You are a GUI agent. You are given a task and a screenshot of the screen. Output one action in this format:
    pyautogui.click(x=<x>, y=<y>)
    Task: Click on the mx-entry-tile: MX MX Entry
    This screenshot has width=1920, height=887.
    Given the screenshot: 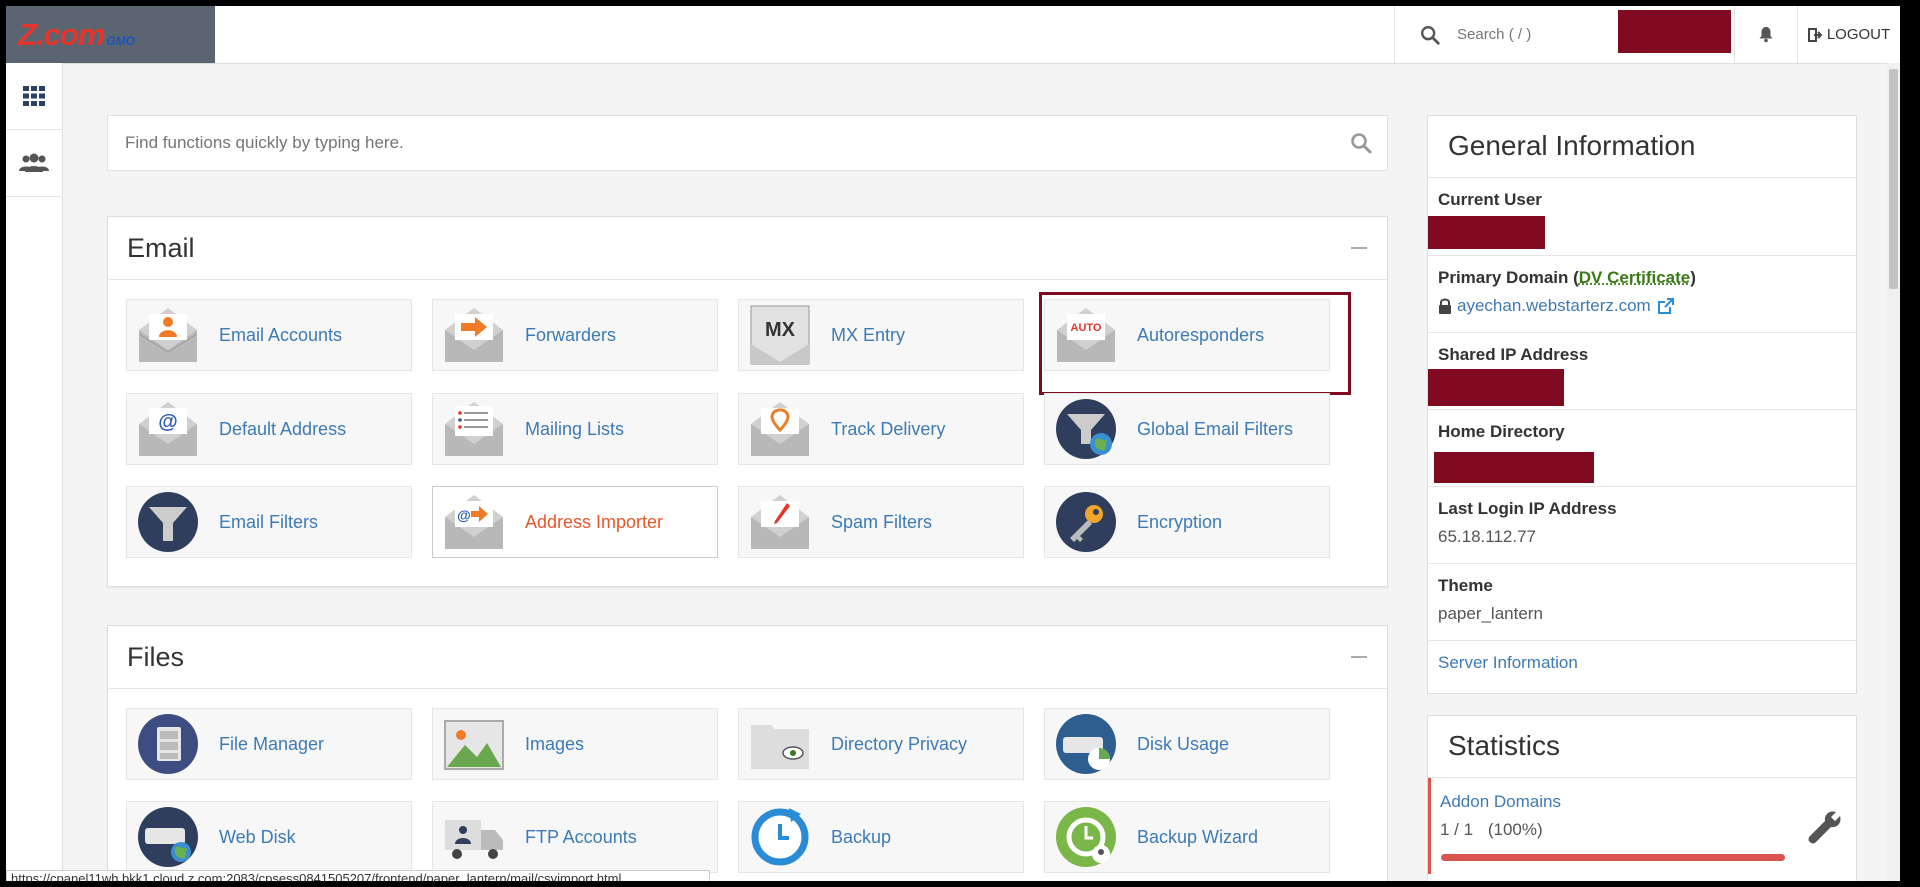 What is the action you would take?
    pyautogui.click(x=881, y=335)
    